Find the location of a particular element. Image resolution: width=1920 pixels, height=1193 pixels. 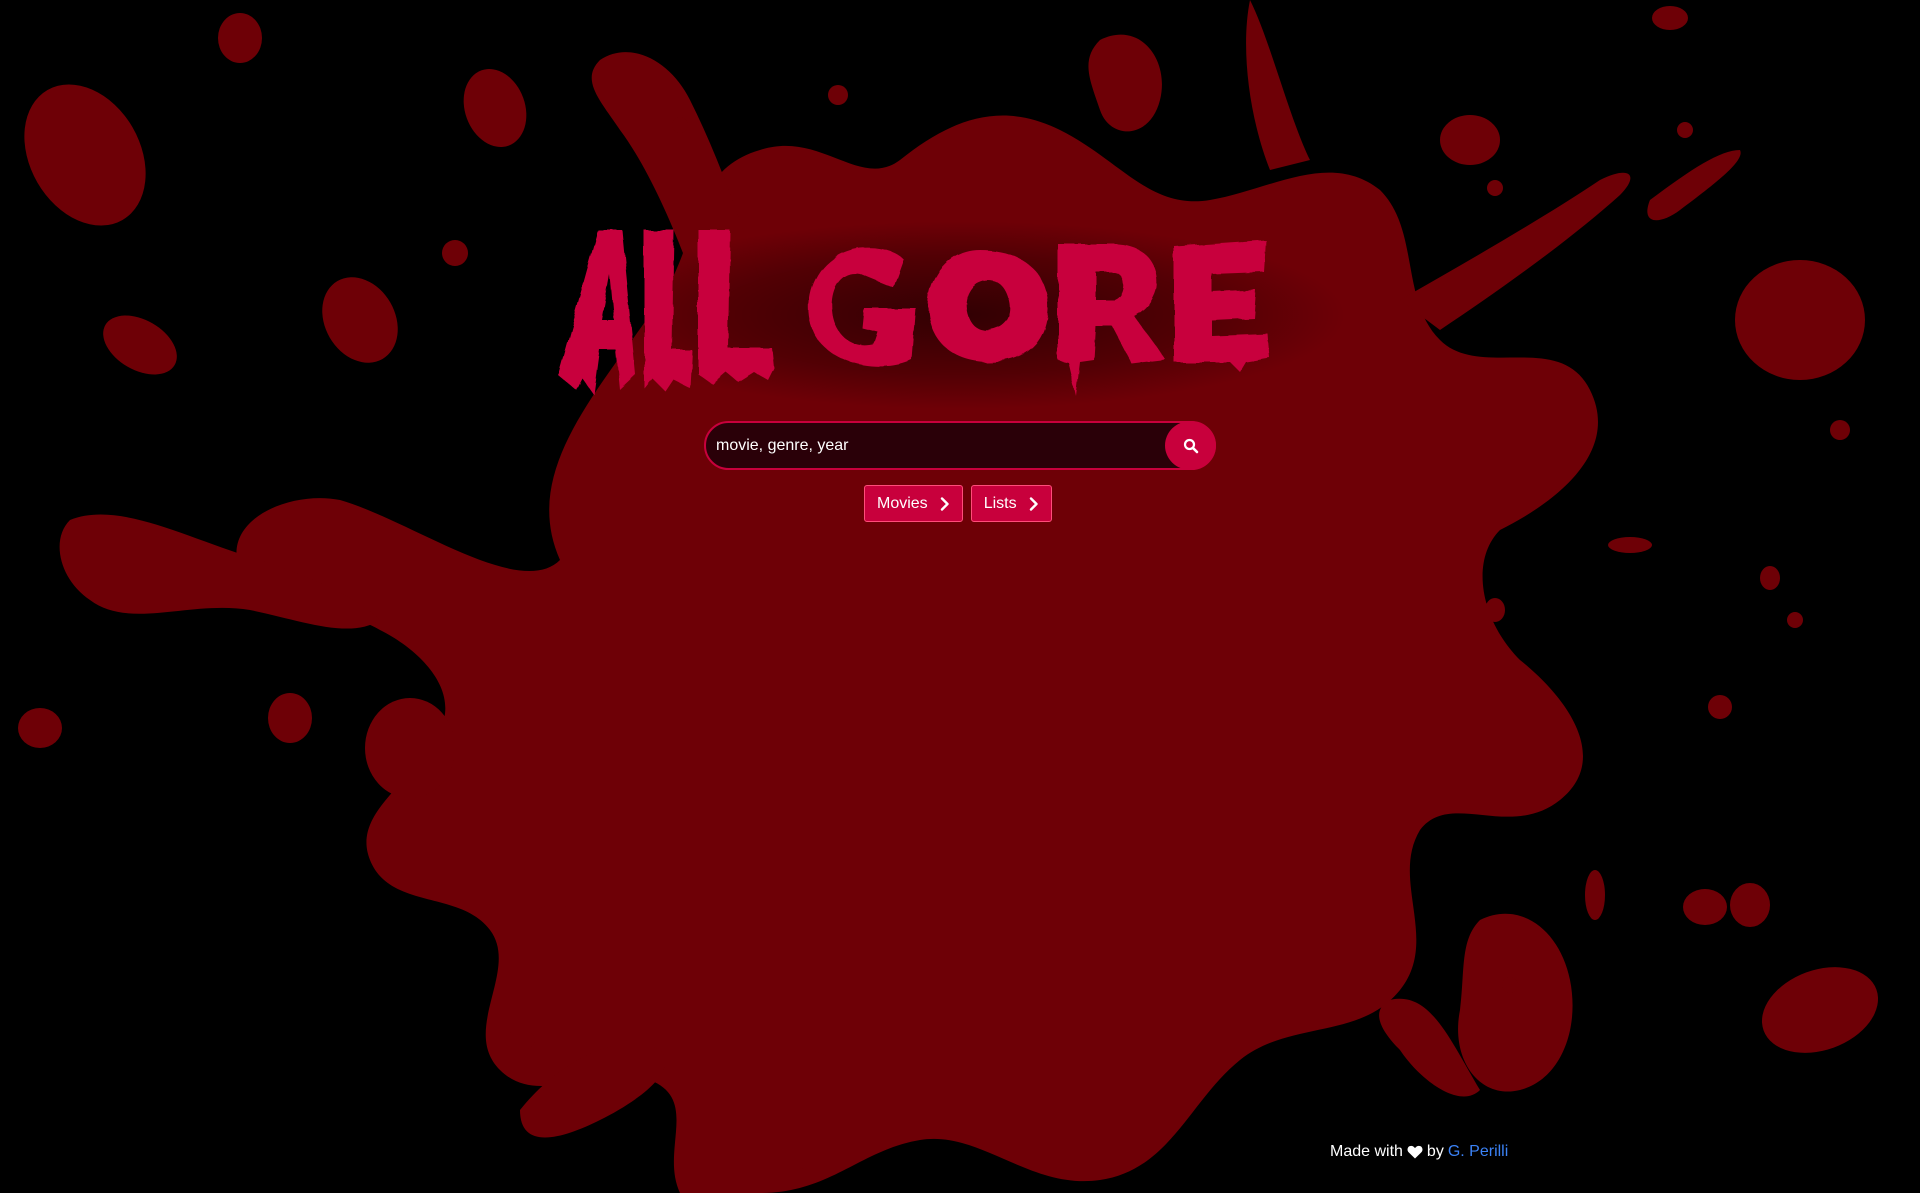

search-button is located at coordinates (1190, 445).